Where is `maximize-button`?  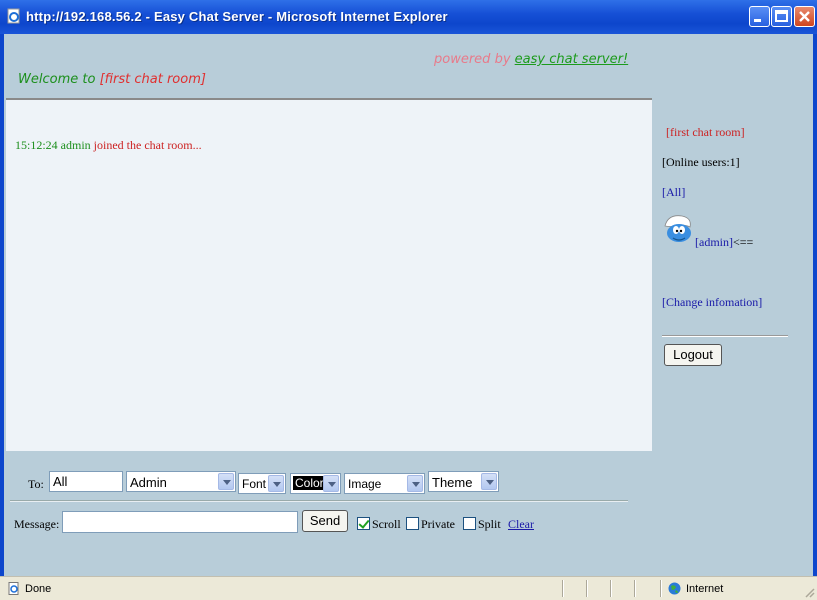 maximize-button is located at coordinates (781, 16).